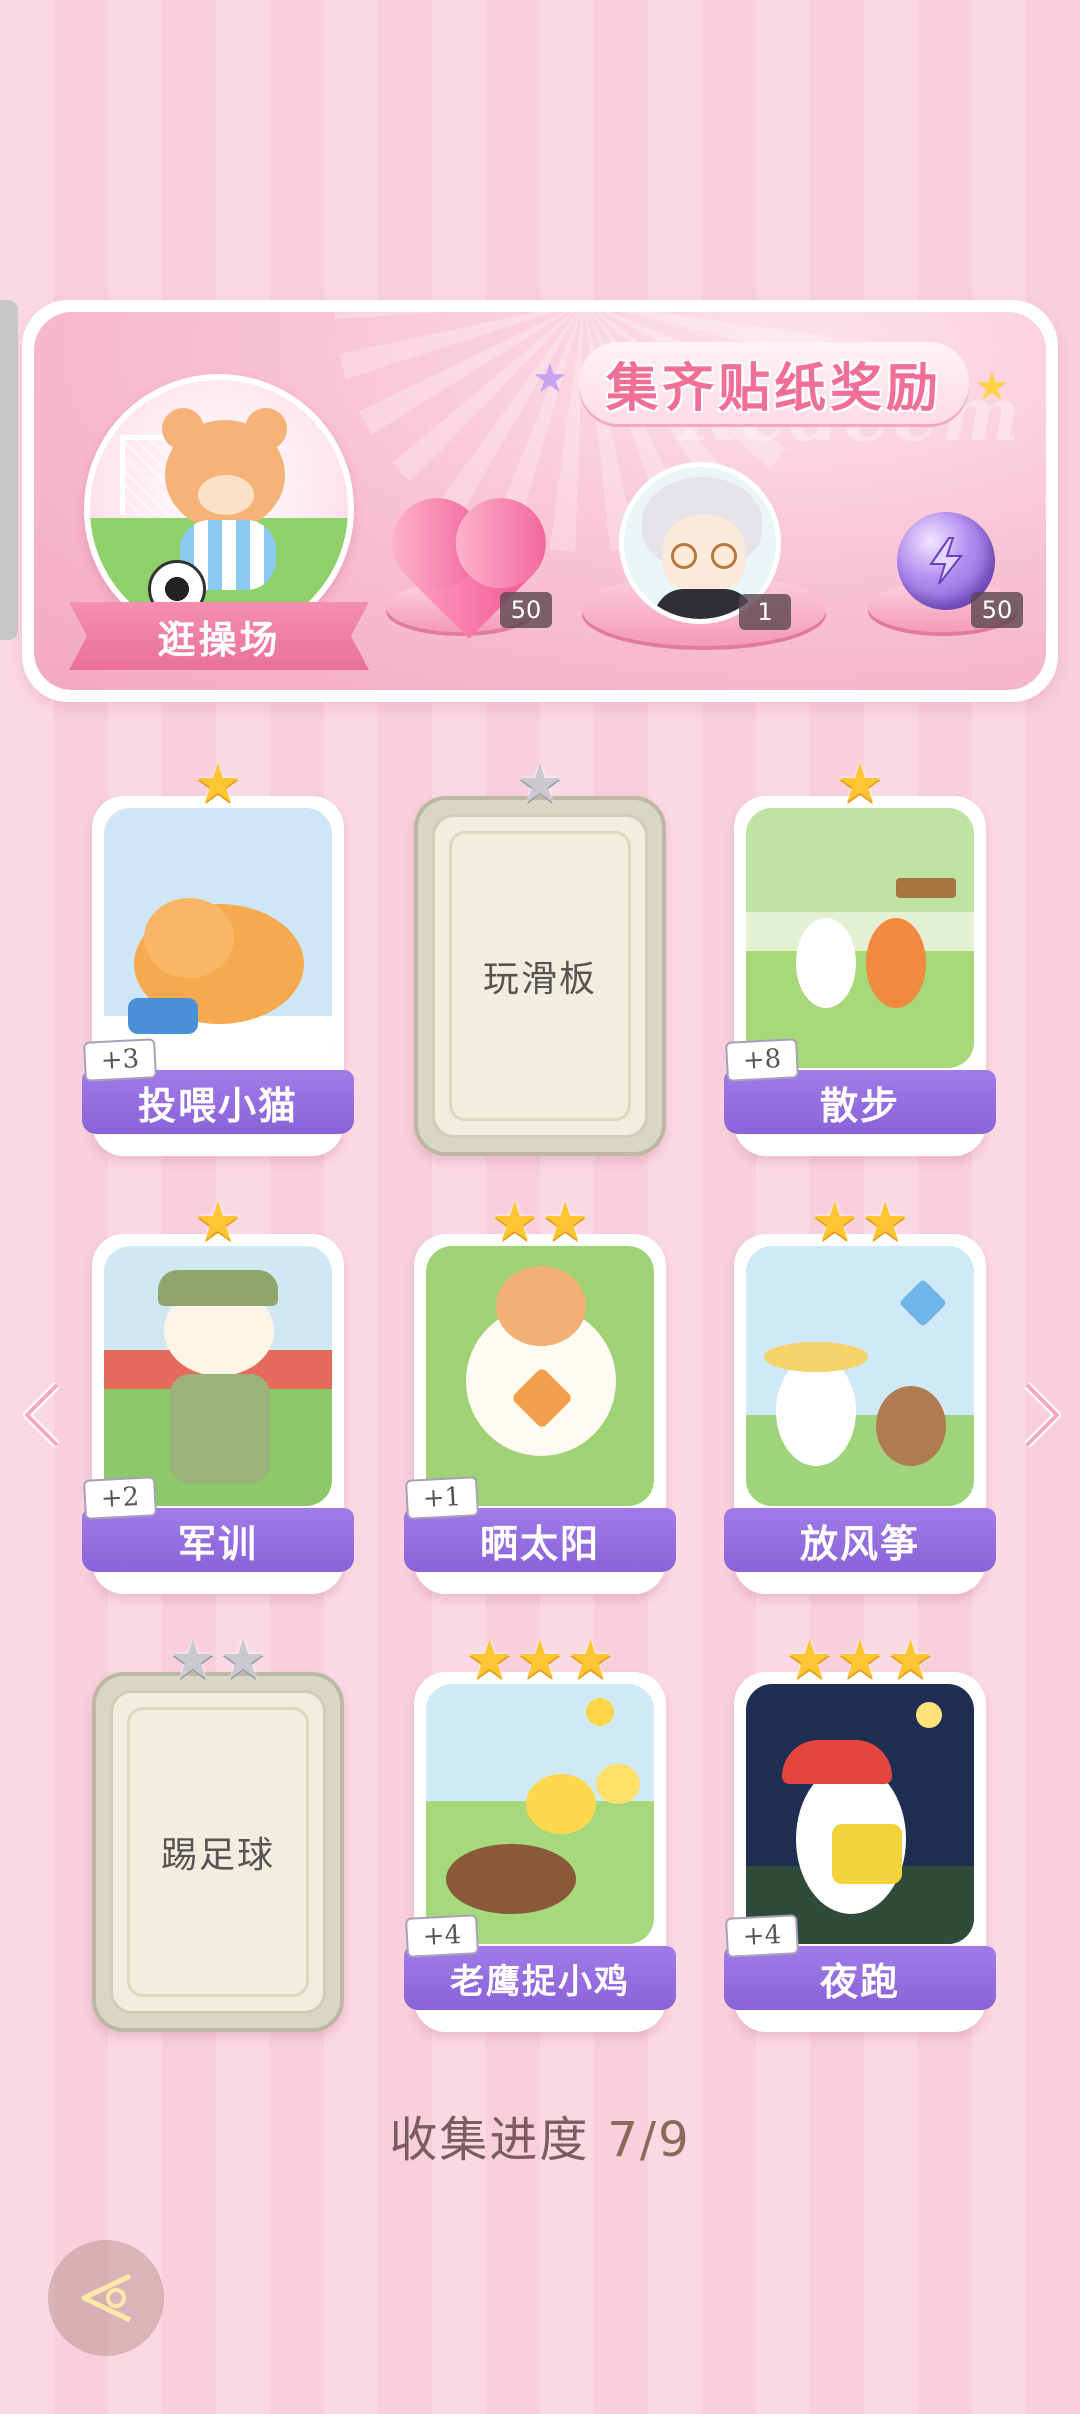 The height and width of the screenshot is (2414, 1080). Describe the element at coordinates (1042, 1415) in the screenshot. I see `next-page-arrow` at that location.